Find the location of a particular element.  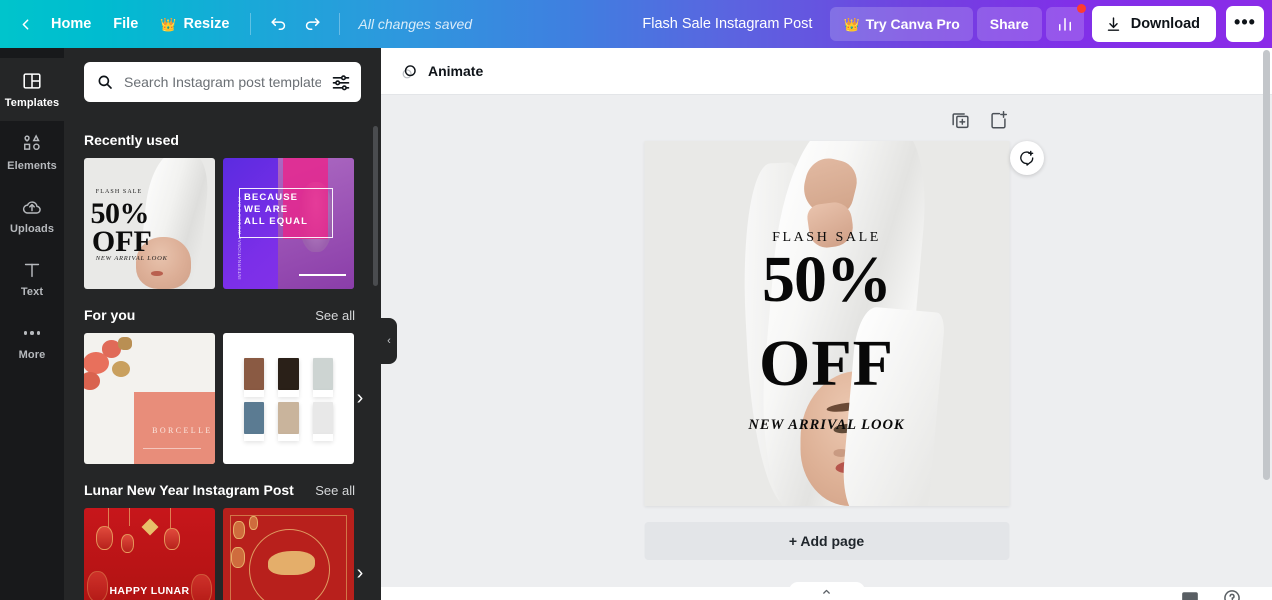

template-thumb-flash-sale: FLASH SALE 50% OFF NEW ARRIVAL LOOK is located at coordinates (149, 223).